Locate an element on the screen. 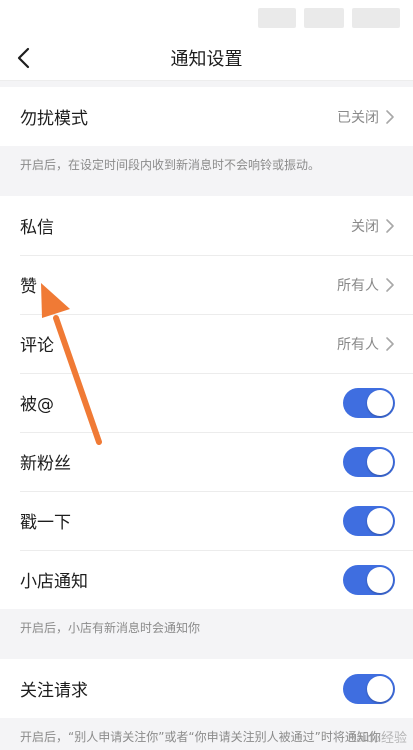 Image resolution: width=413 pixels, height=750 pixels. row-value: 关闭 is located at coordinates (365, 226).